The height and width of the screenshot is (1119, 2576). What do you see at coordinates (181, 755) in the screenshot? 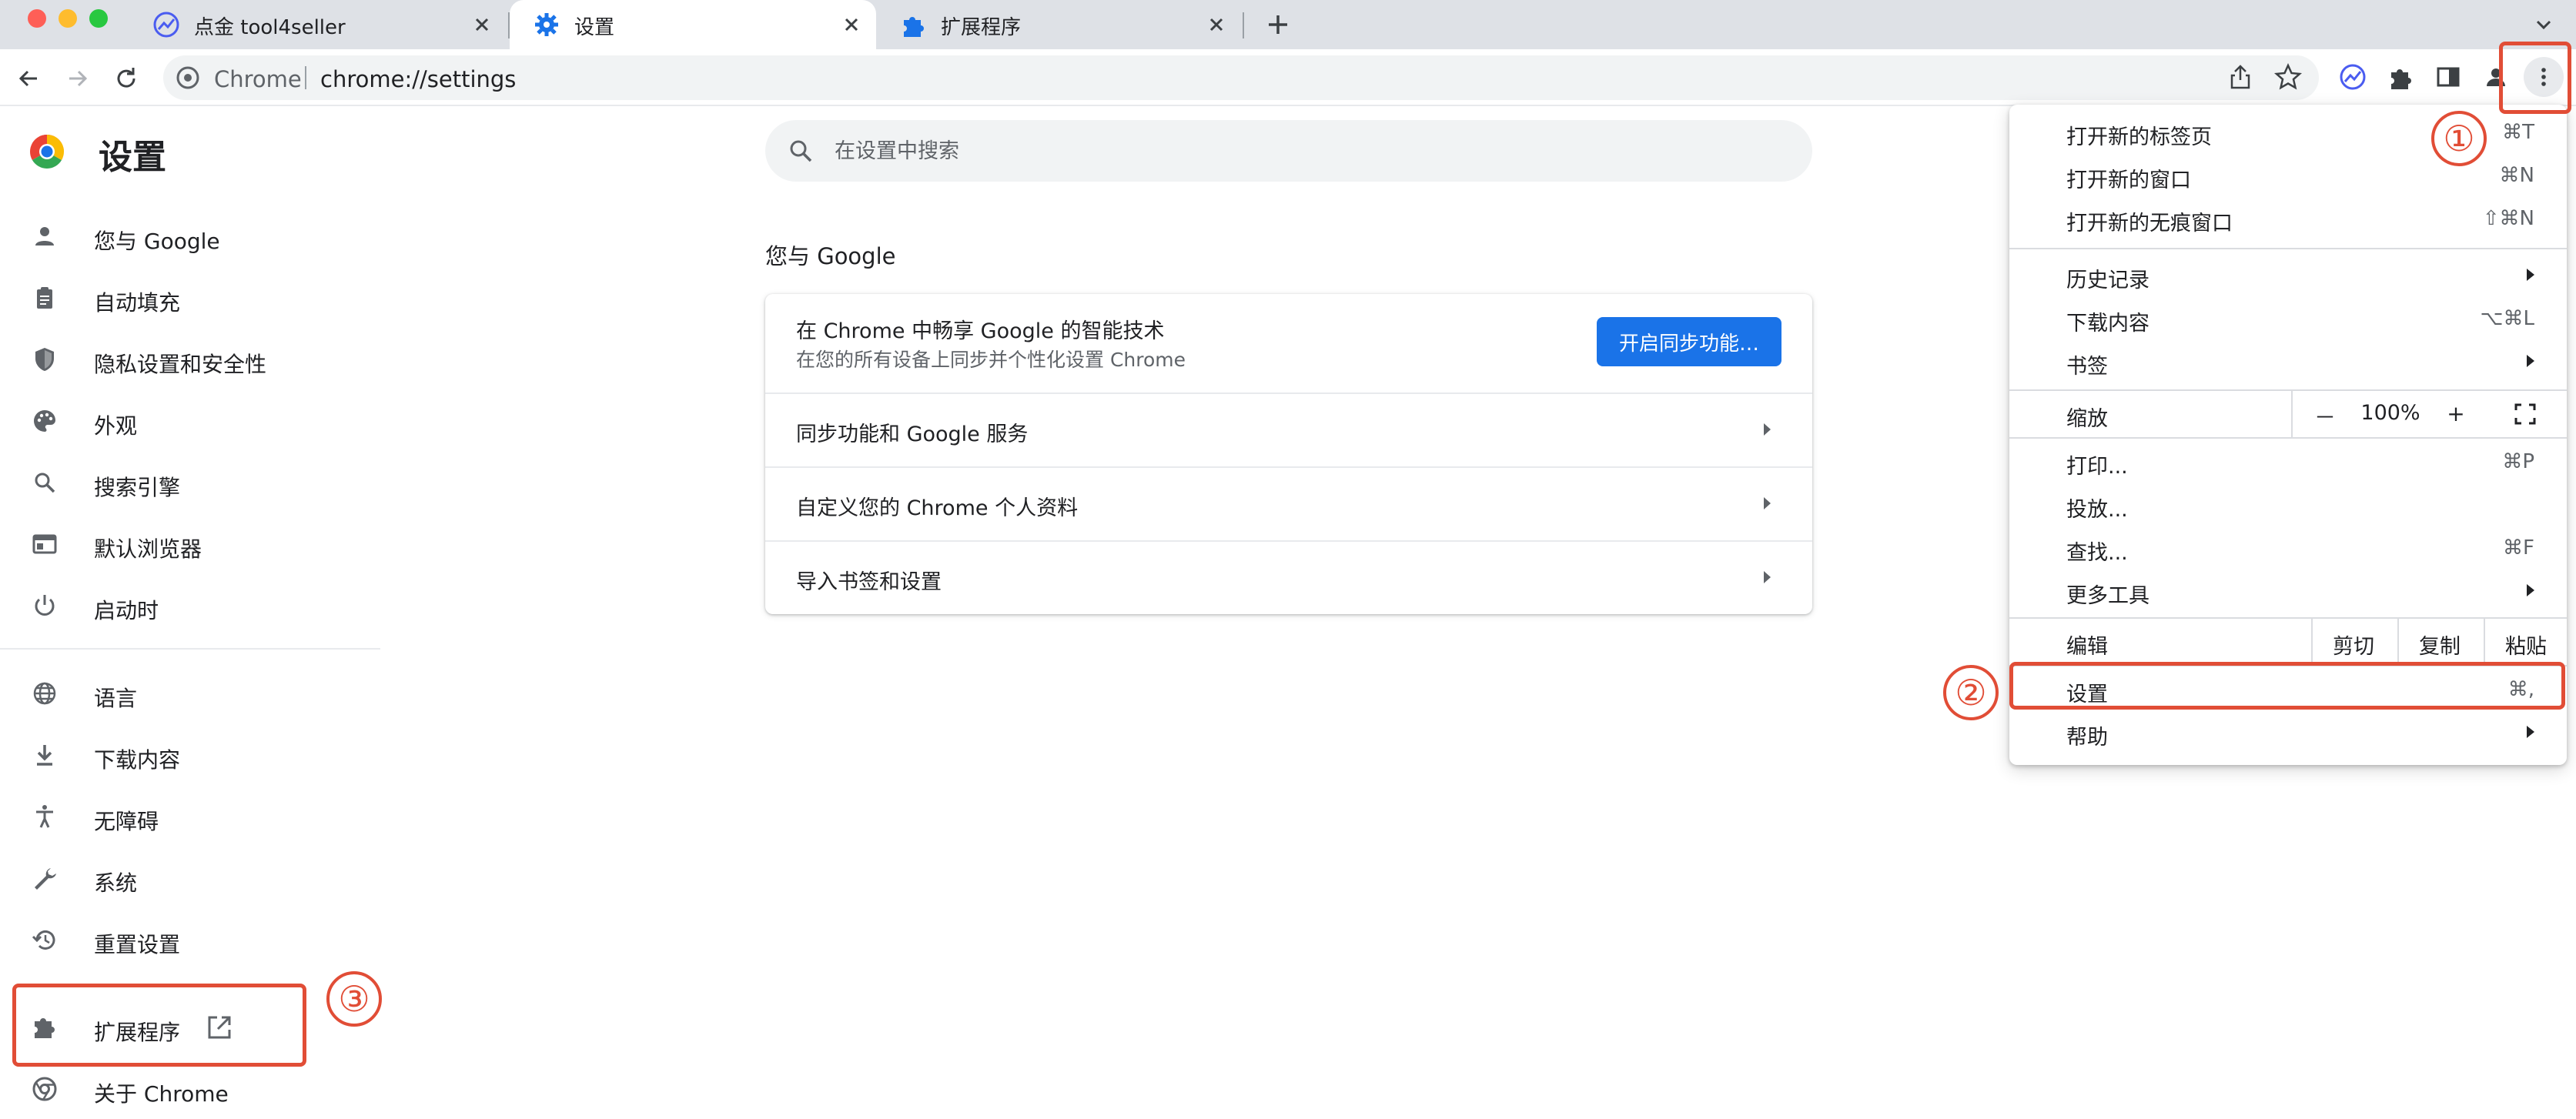
I see `sidebar-item-downloads: 下载内容` at bounding box center [181, 755].